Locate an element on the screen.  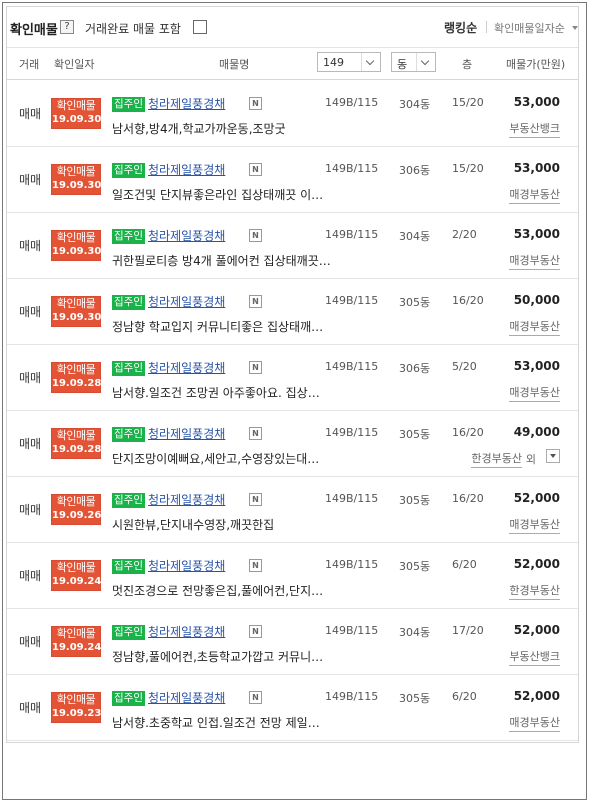
sort-by-date: 확인매물일자순 is located at coordinates (529, 28).